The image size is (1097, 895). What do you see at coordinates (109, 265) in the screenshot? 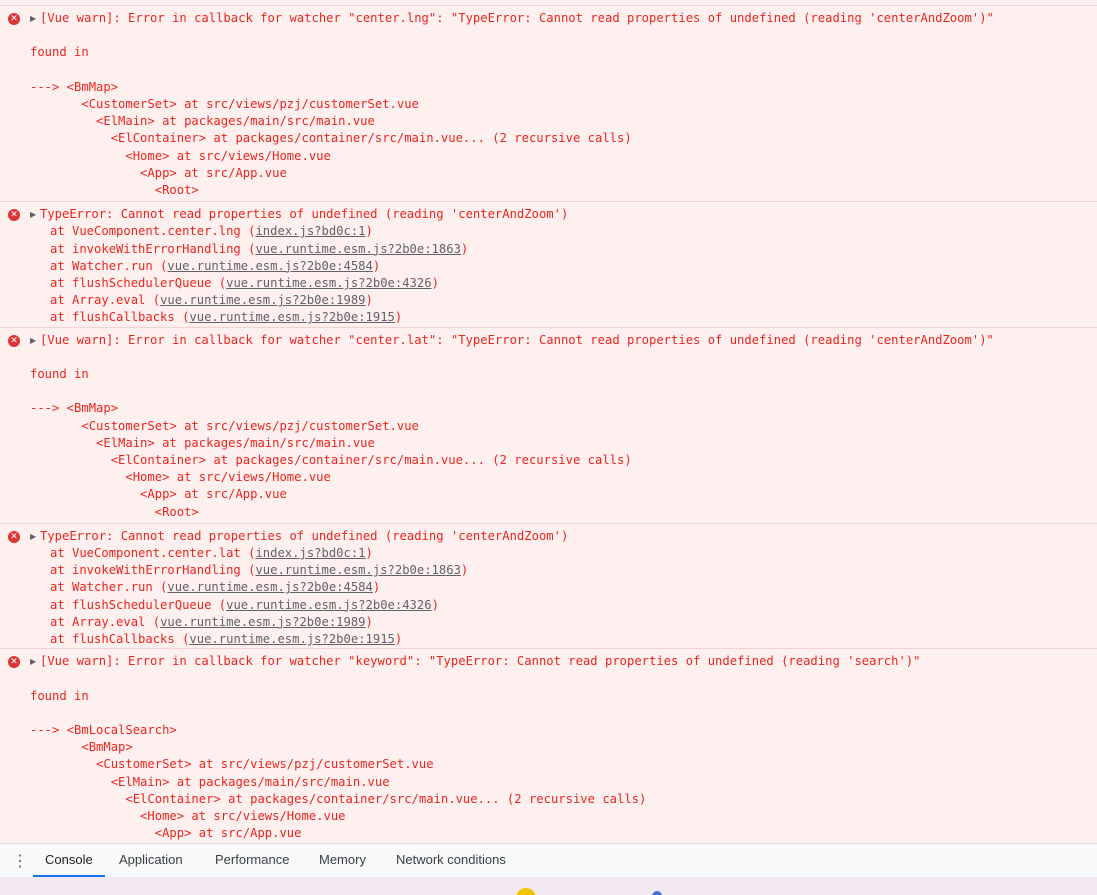
I see `stack-frame-function: at Watcher.run (` at bounding box center [109, 265].